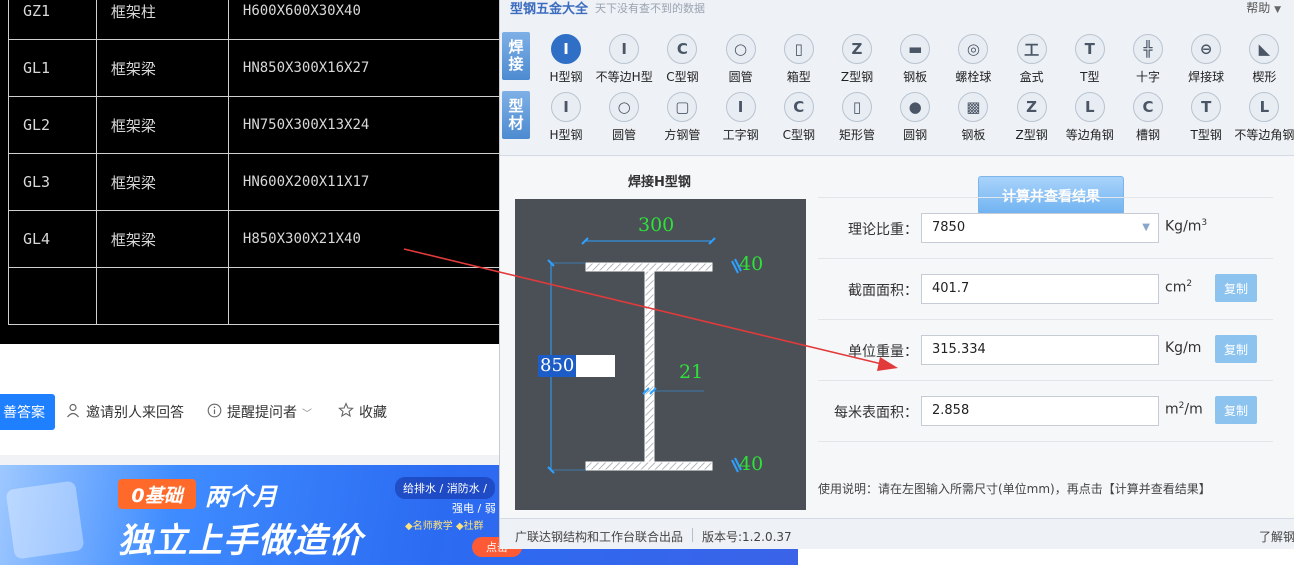 This screenshot has height=580, width=1294. I want to click on producer-text: 广联达钢结构和工作台联合出品, so click(599, 537).